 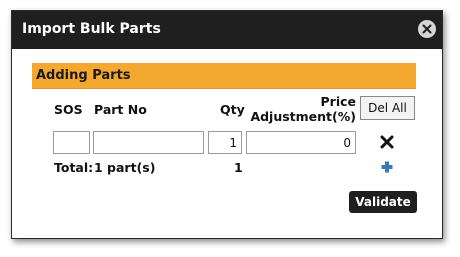 I want to click on section-title: Adding Parts, so click(x=83, y=75).